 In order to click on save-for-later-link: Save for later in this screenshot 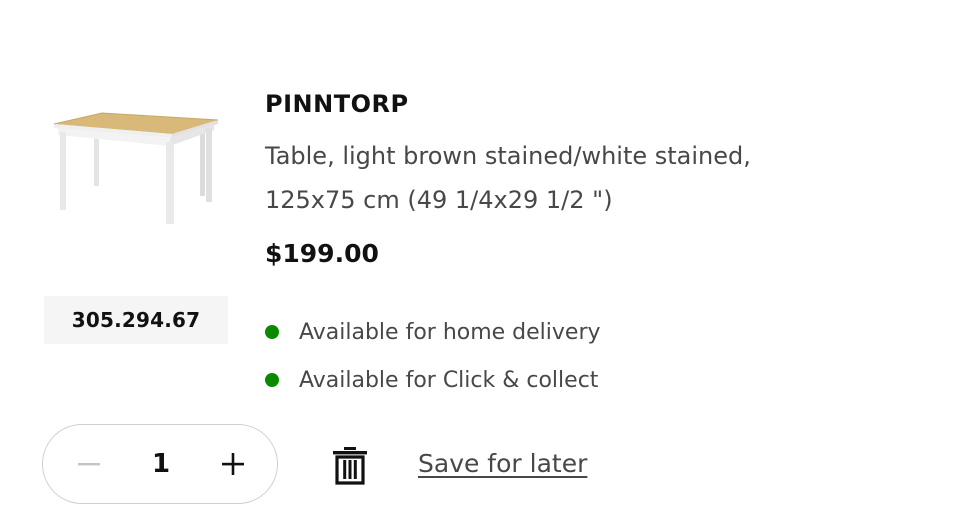, I will do `click(502, 463)`.